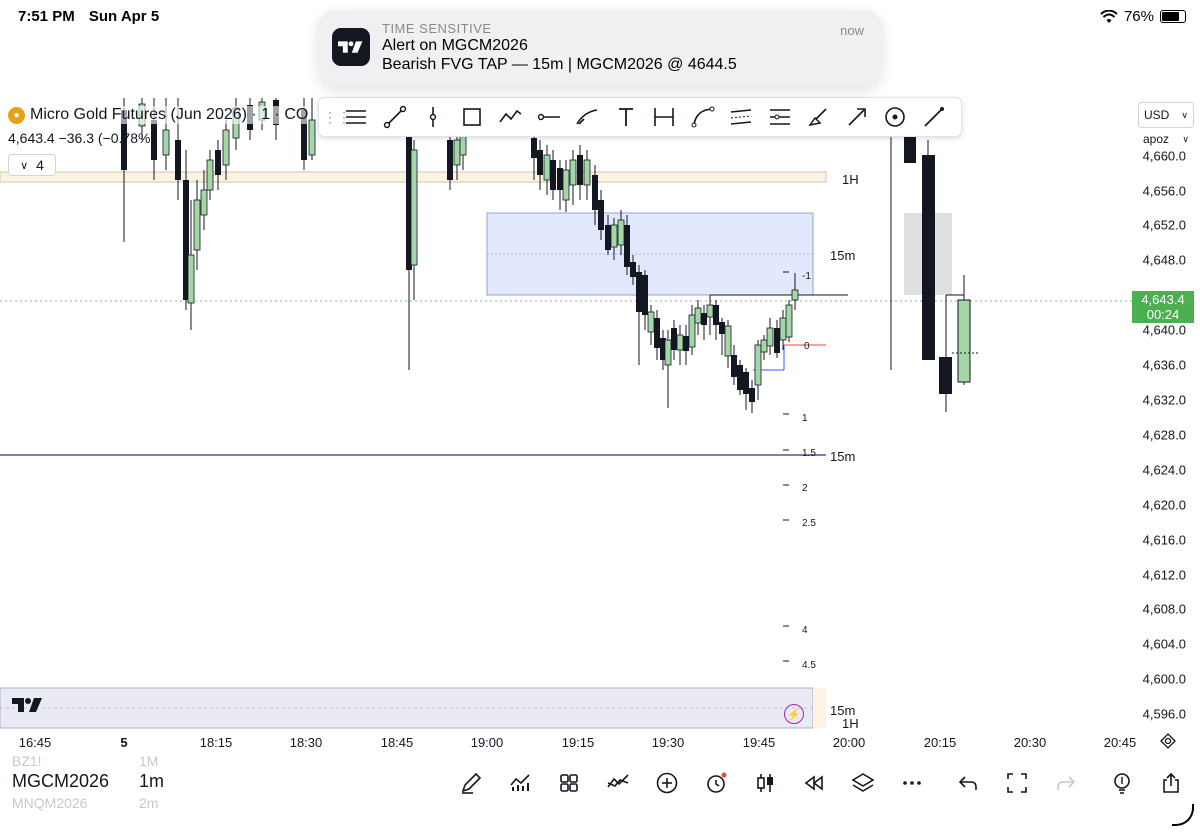 Image resolution: width=1200 pixels, height=834 pixels. What do you see at coordinates (1030, 742) in the screenshot?
I see `time-tick: 20:30` at bounding box center [1030, 742].